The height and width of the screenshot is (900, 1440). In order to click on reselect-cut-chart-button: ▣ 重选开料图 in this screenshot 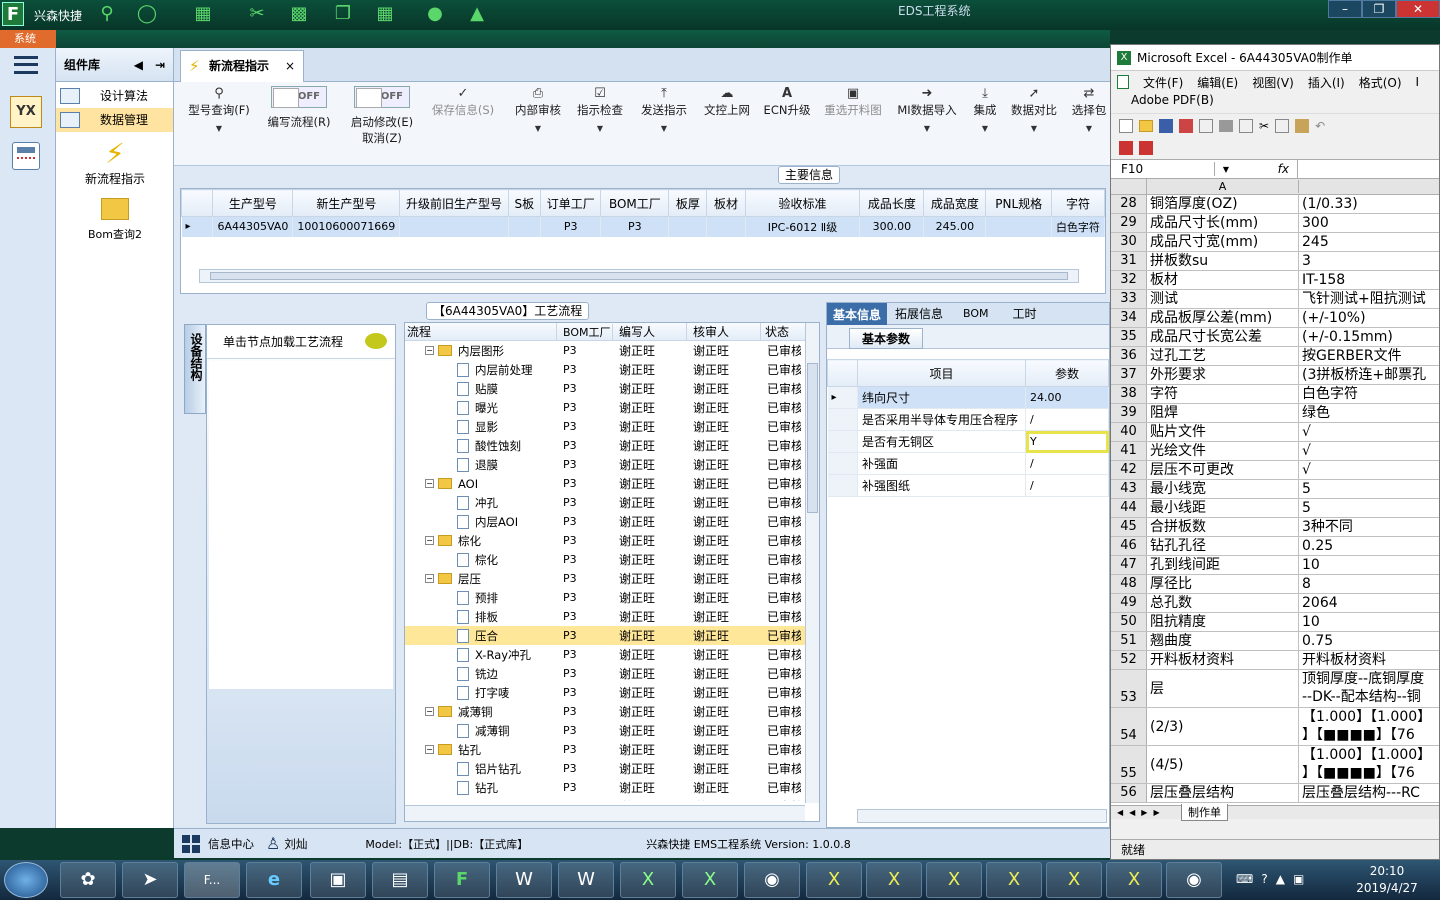, I will do `click(853, 102)`.